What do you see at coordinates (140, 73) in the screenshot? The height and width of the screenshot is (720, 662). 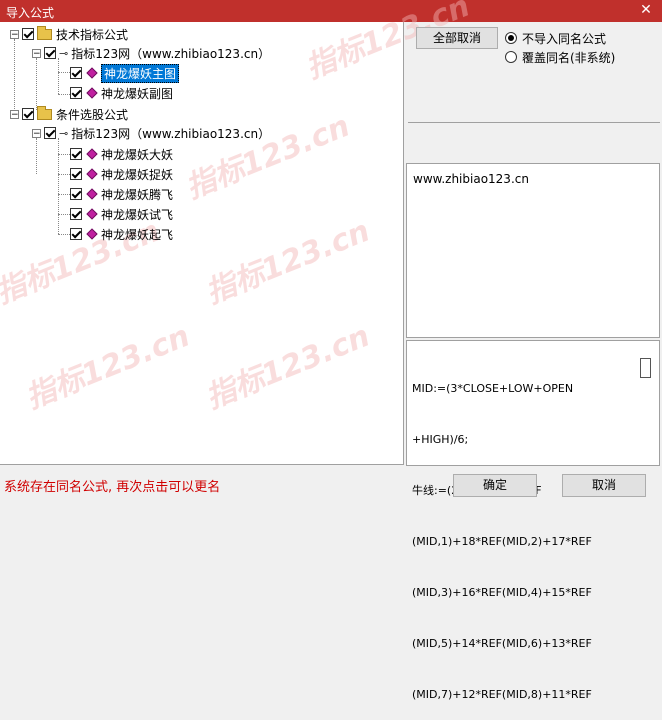 I see `node-label: 神龙爆妖主图` at bounding box center [140, 73].